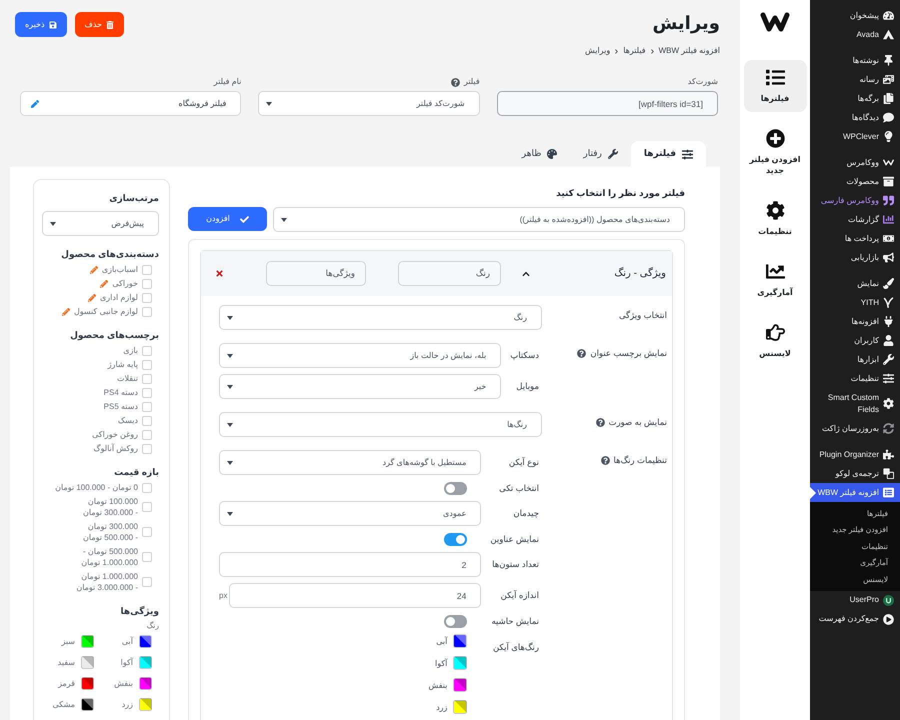  What do you see at coordinates (600, 154) in the screenshot?
I see `tab: رفتار` at bounding box center [600, 154].